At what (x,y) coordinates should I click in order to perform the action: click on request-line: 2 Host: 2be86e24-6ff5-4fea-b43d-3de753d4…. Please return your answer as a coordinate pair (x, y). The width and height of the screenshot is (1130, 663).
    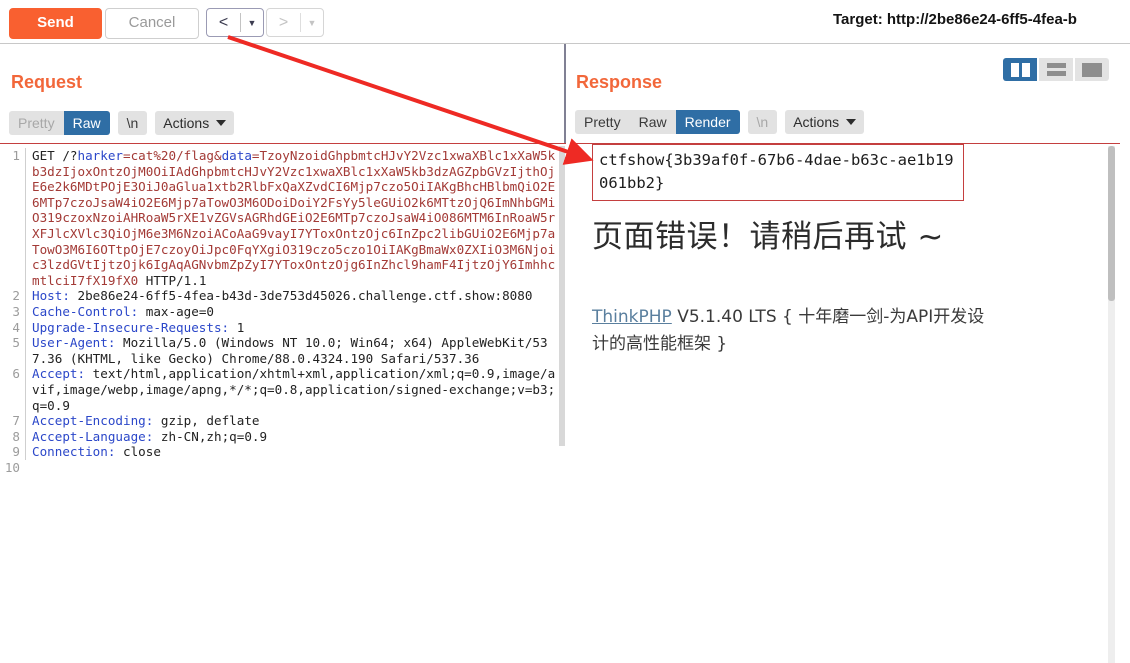
    Looking at the image, I should click on (280, 296).